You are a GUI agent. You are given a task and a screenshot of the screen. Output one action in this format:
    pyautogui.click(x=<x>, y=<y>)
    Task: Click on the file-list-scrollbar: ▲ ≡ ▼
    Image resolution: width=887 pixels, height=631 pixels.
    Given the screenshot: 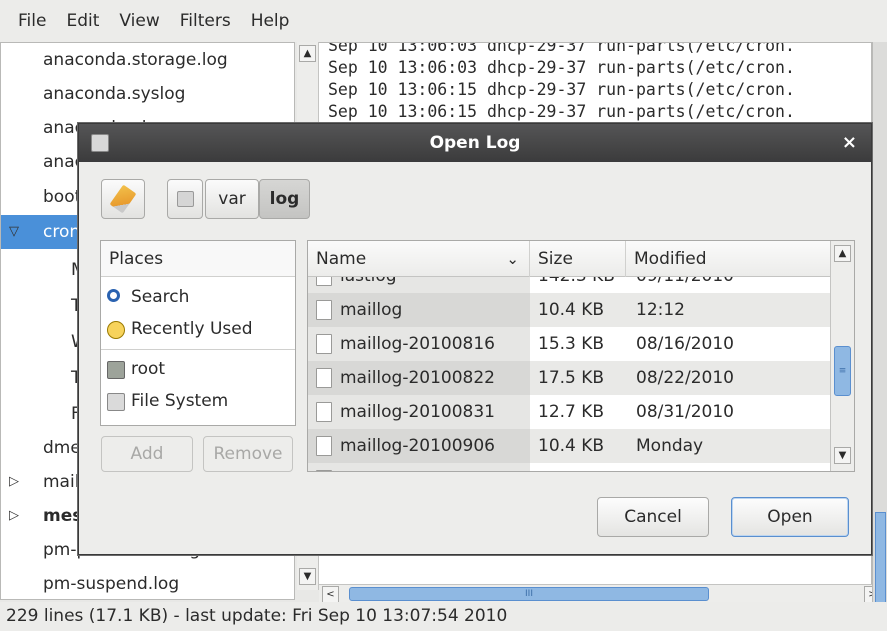 What is the action you would take?
    pyautogui.click(x=842, y=356)
    